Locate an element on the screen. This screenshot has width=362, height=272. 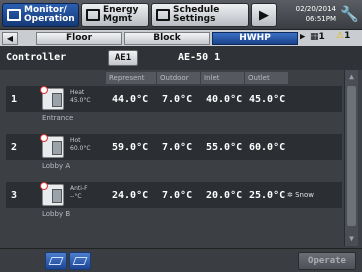
warning-icon: ⚠ is located at coordinates (340, 36).